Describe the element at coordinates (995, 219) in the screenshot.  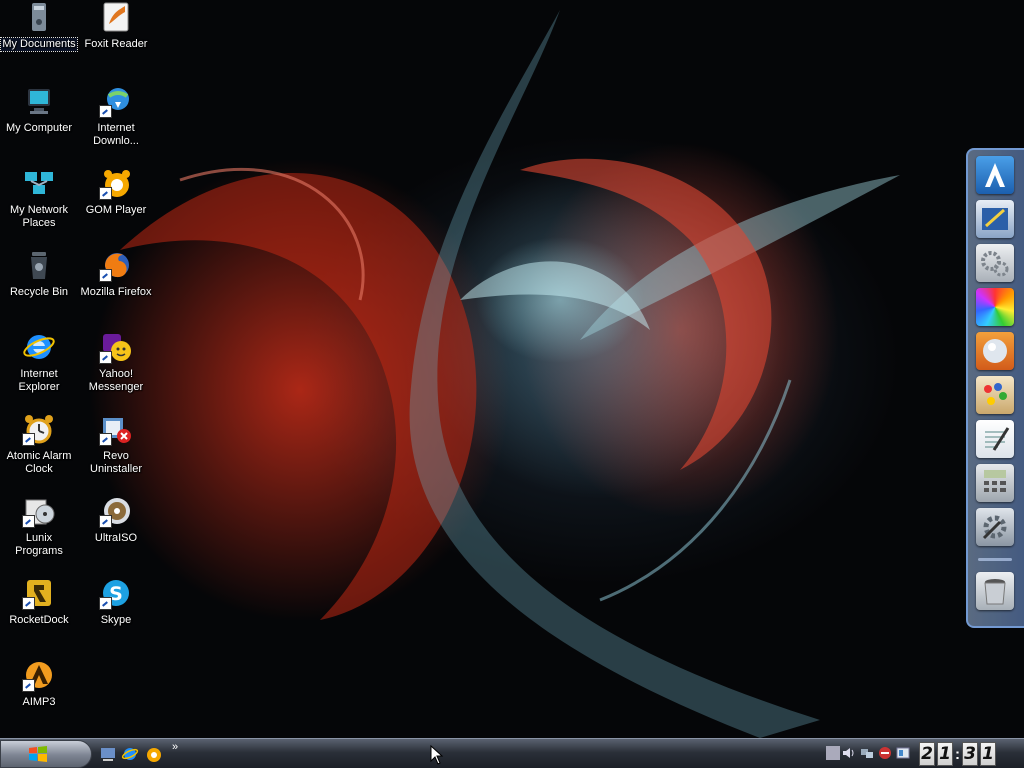
I see `dock-paint-icon` at that location.